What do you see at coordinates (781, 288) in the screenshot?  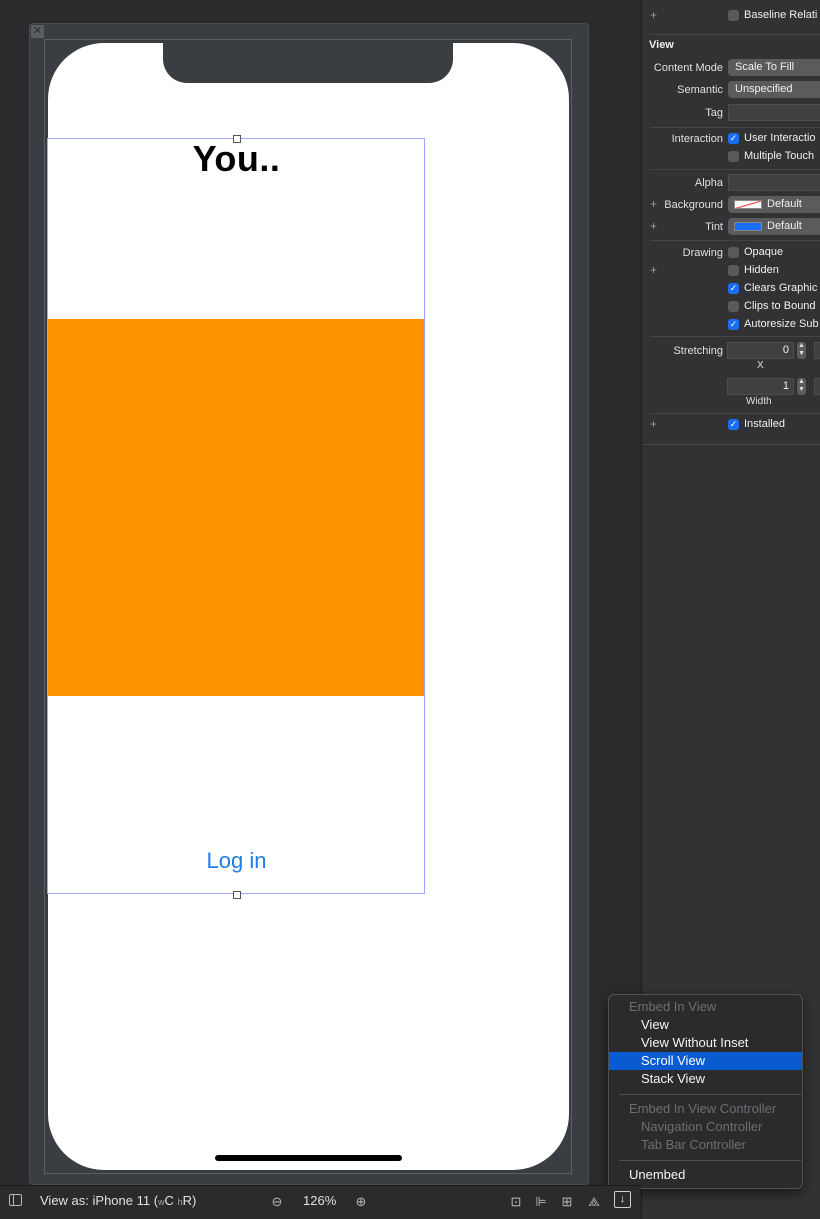 I see `clears-graphics-label: Clears Graphic` at bounding box center [781, 288].